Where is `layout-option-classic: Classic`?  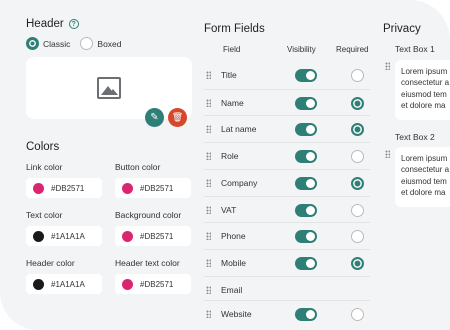 layout-option-classic: Classic is located at coordinates (48, 43).